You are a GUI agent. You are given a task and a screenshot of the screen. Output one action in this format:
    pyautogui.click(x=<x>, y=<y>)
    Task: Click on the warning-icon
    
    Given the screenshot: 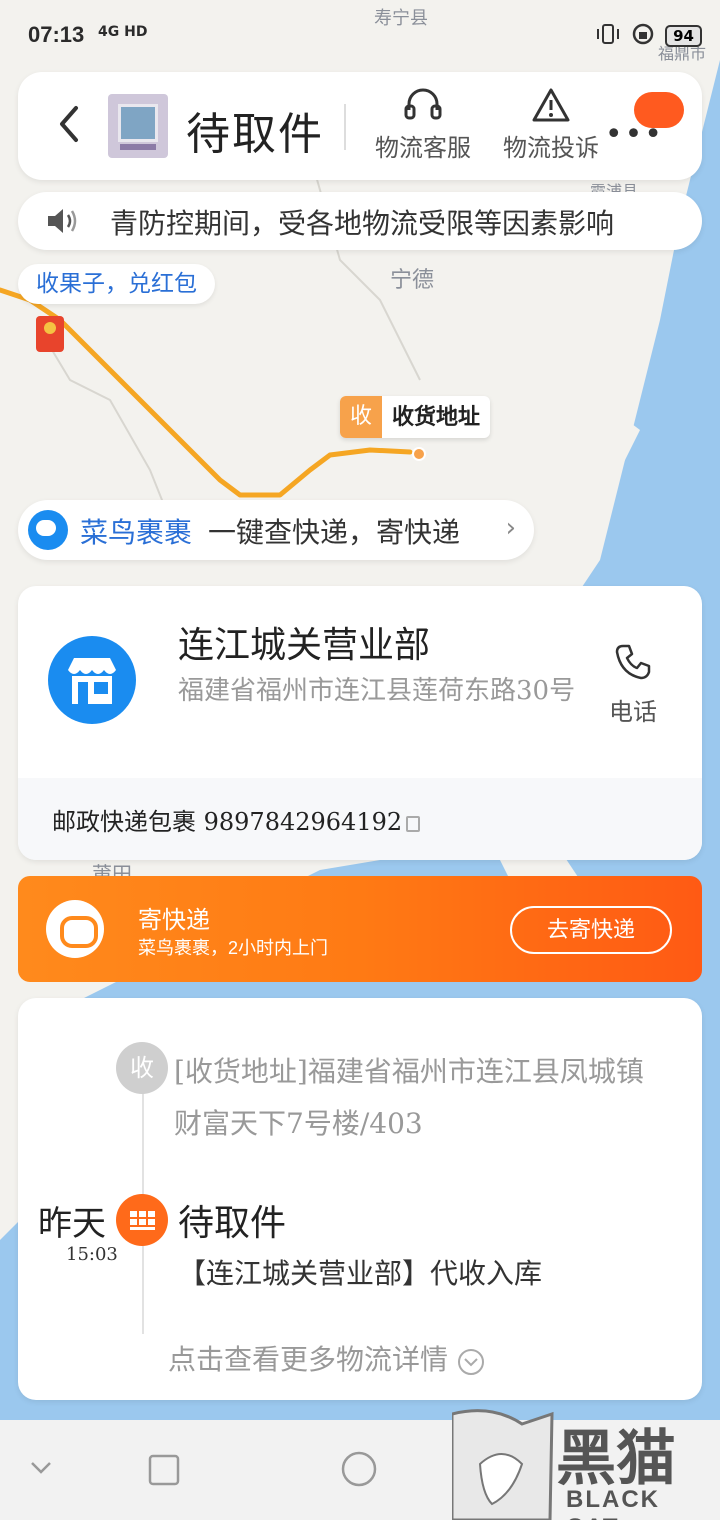 What is the action you would take?
    pyautogui.click(x=551, y=105)
    